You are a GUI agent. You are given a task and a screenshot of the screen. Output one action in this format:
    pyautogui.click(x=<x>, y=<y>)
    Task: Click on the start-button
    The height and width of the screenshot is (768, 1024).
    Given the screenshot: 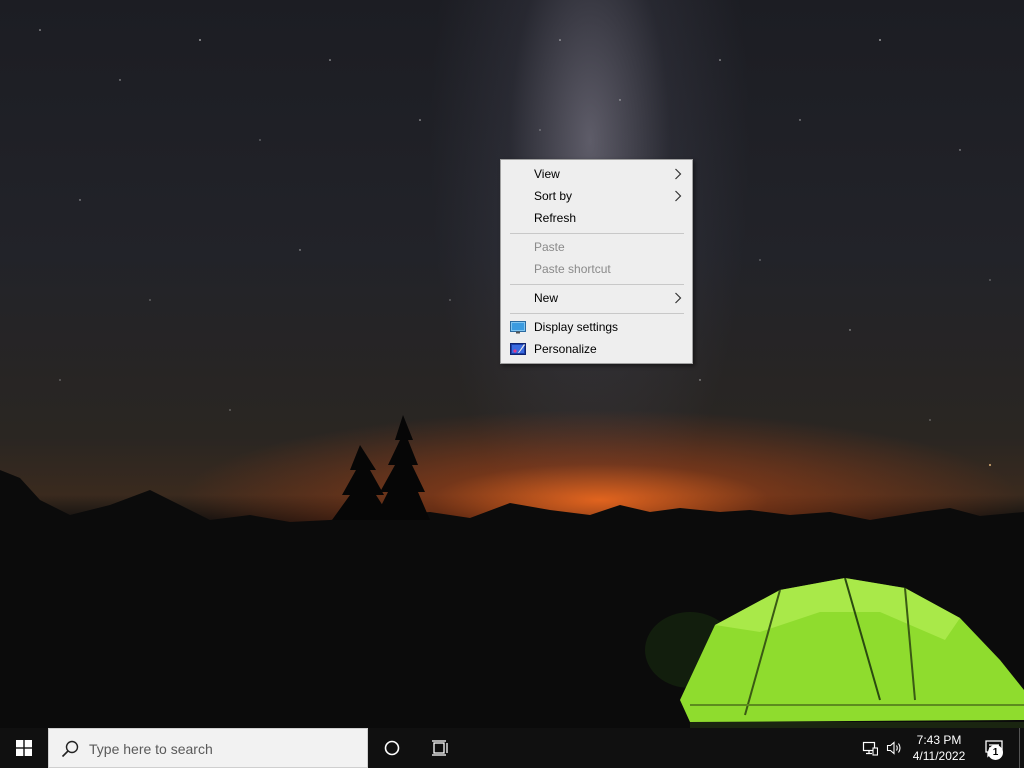 What is the action you would take?
    pyautogui.click(x=24, y=748)
    